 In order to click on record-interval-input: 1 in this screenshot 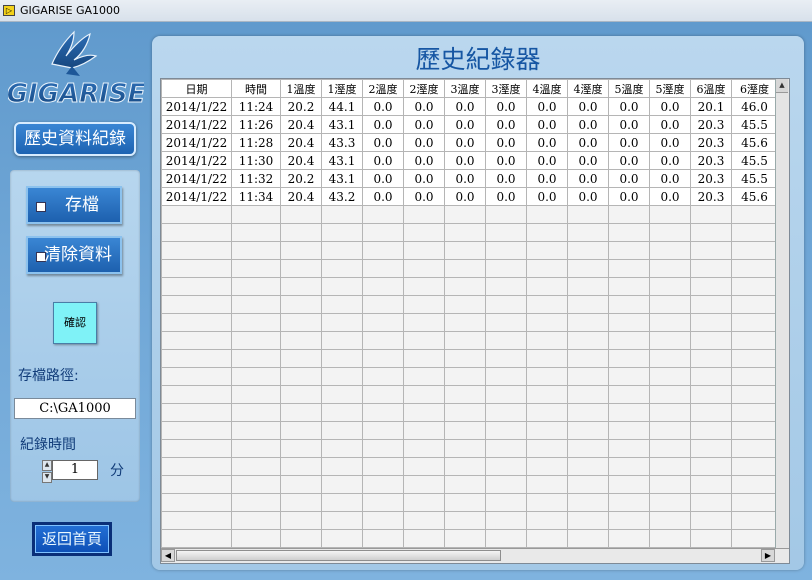, I will do `click(75, 470)`.